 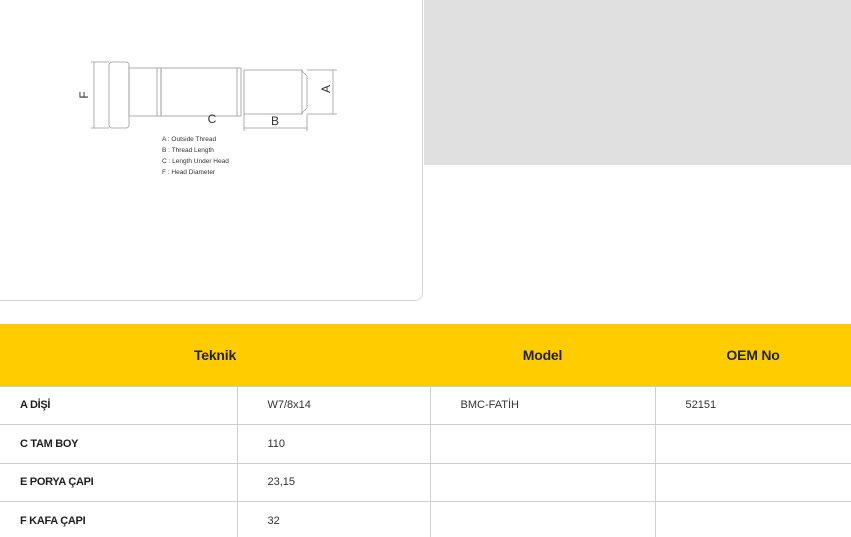 I want to click on row-model: BMC-FATİH, so click(x=543, y=405).